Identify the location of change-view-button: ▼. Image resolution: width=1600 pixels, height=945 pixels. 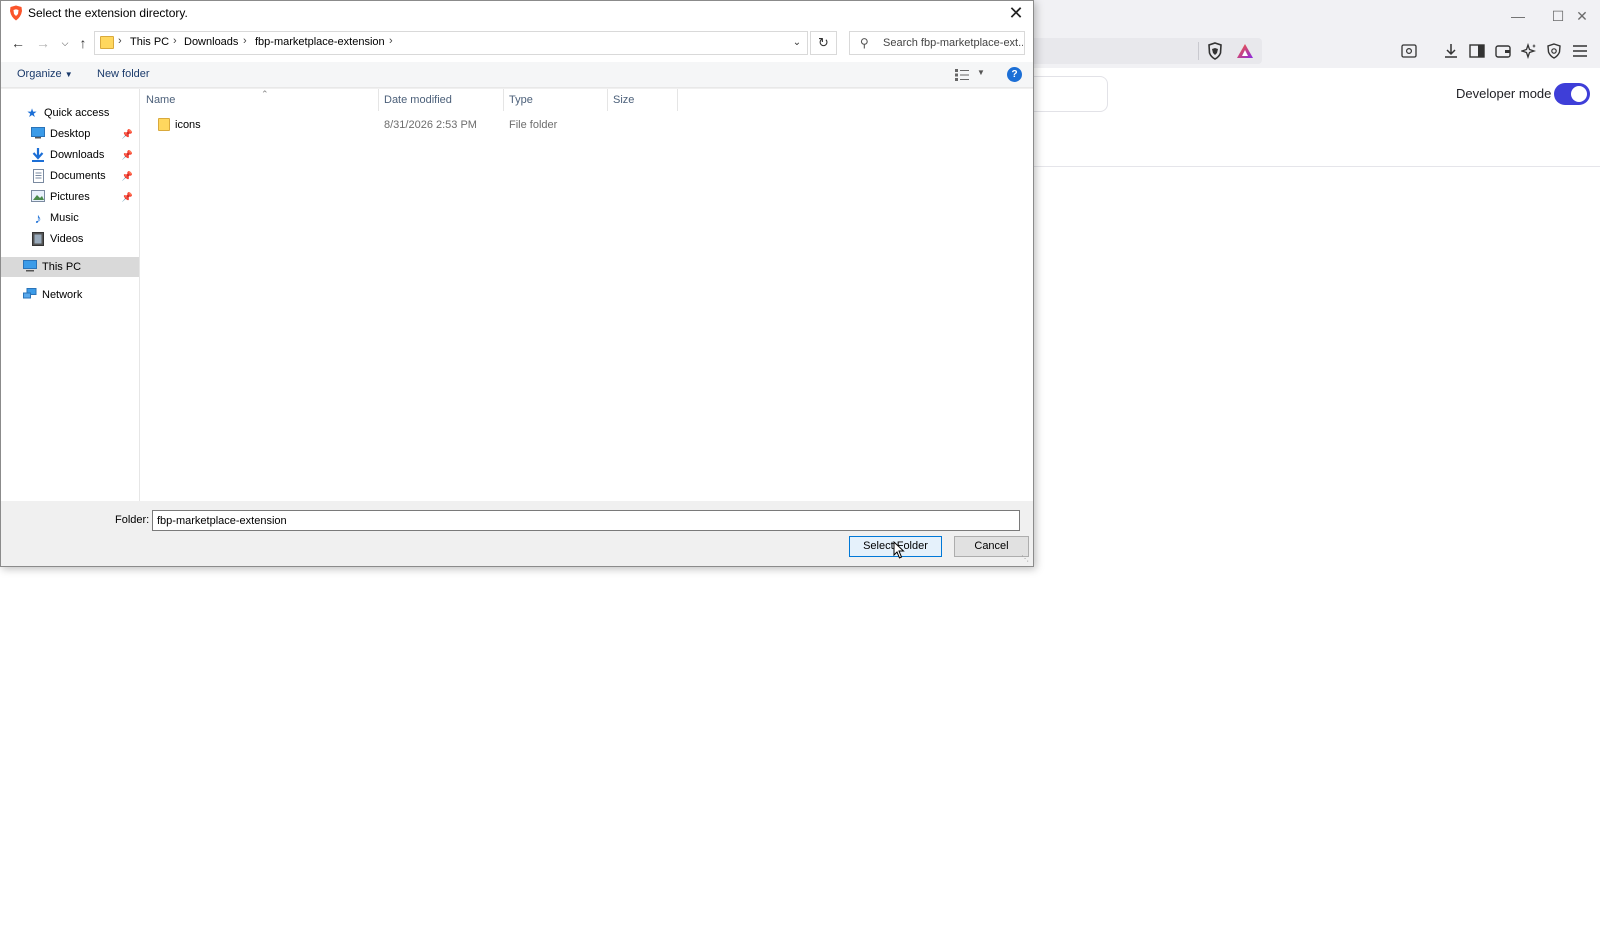
(973, 75).